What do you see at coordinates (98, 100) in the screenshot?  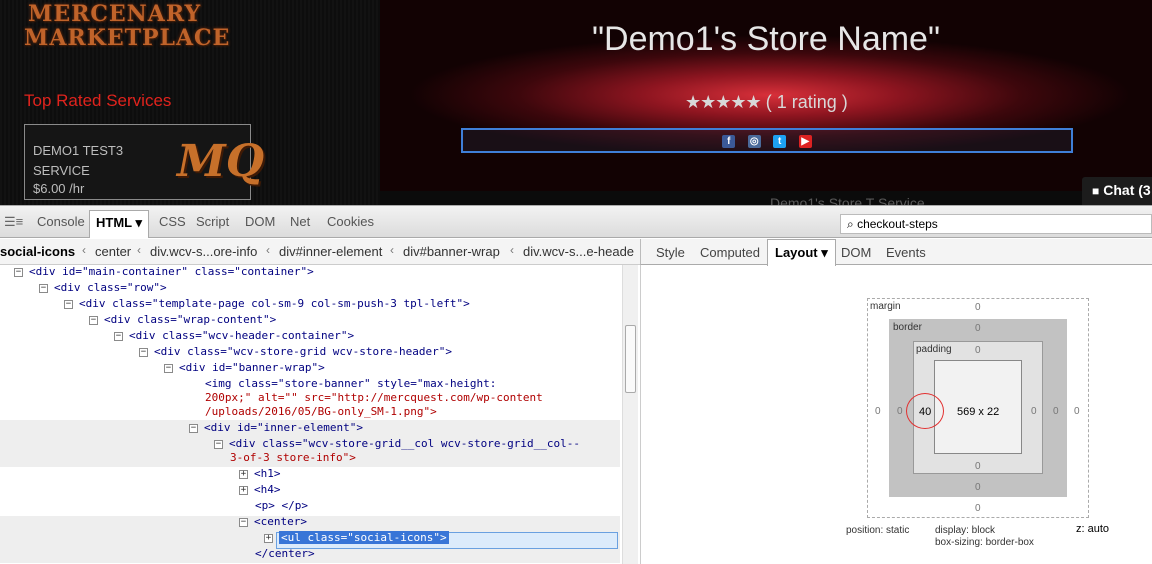 I see `top-rated-heading: Top Rated Services` at bounding box center [98, 100].